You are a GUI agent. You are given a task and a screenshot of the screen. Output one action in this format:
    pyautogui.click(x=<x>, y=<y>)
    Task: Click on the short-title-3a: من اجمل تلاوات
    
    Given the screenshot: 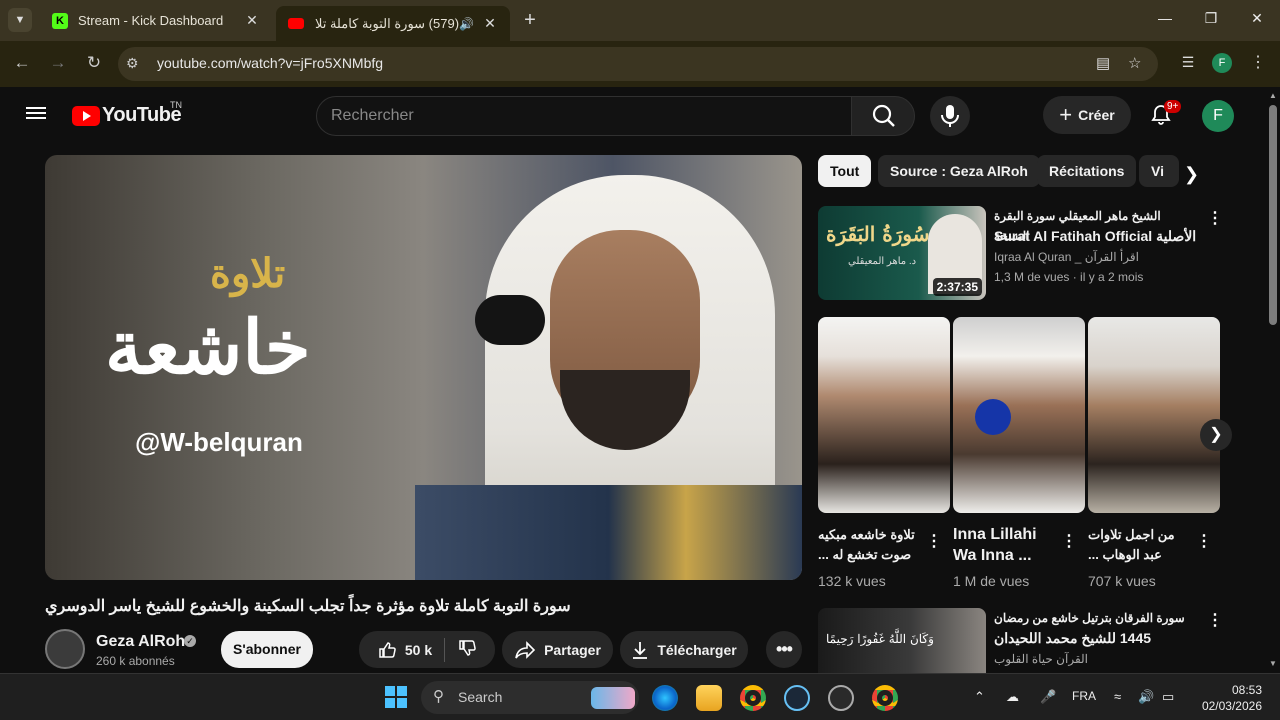 What is the action you would take?
    pyautogui.click(x=1132, y=535)
    